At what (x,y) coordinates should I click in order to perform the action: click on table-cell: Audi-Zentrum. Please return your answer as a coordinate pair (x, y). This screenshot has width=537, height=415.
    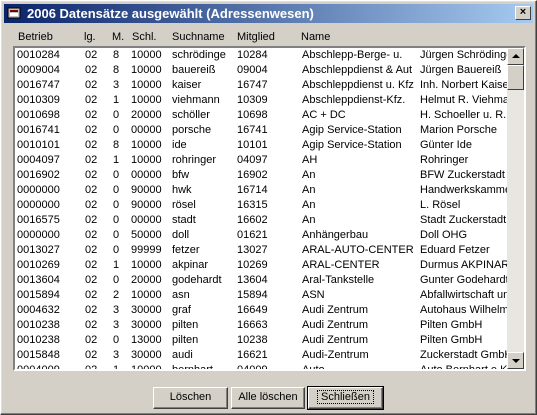
    Looking at the image, I should click on (335, 355).